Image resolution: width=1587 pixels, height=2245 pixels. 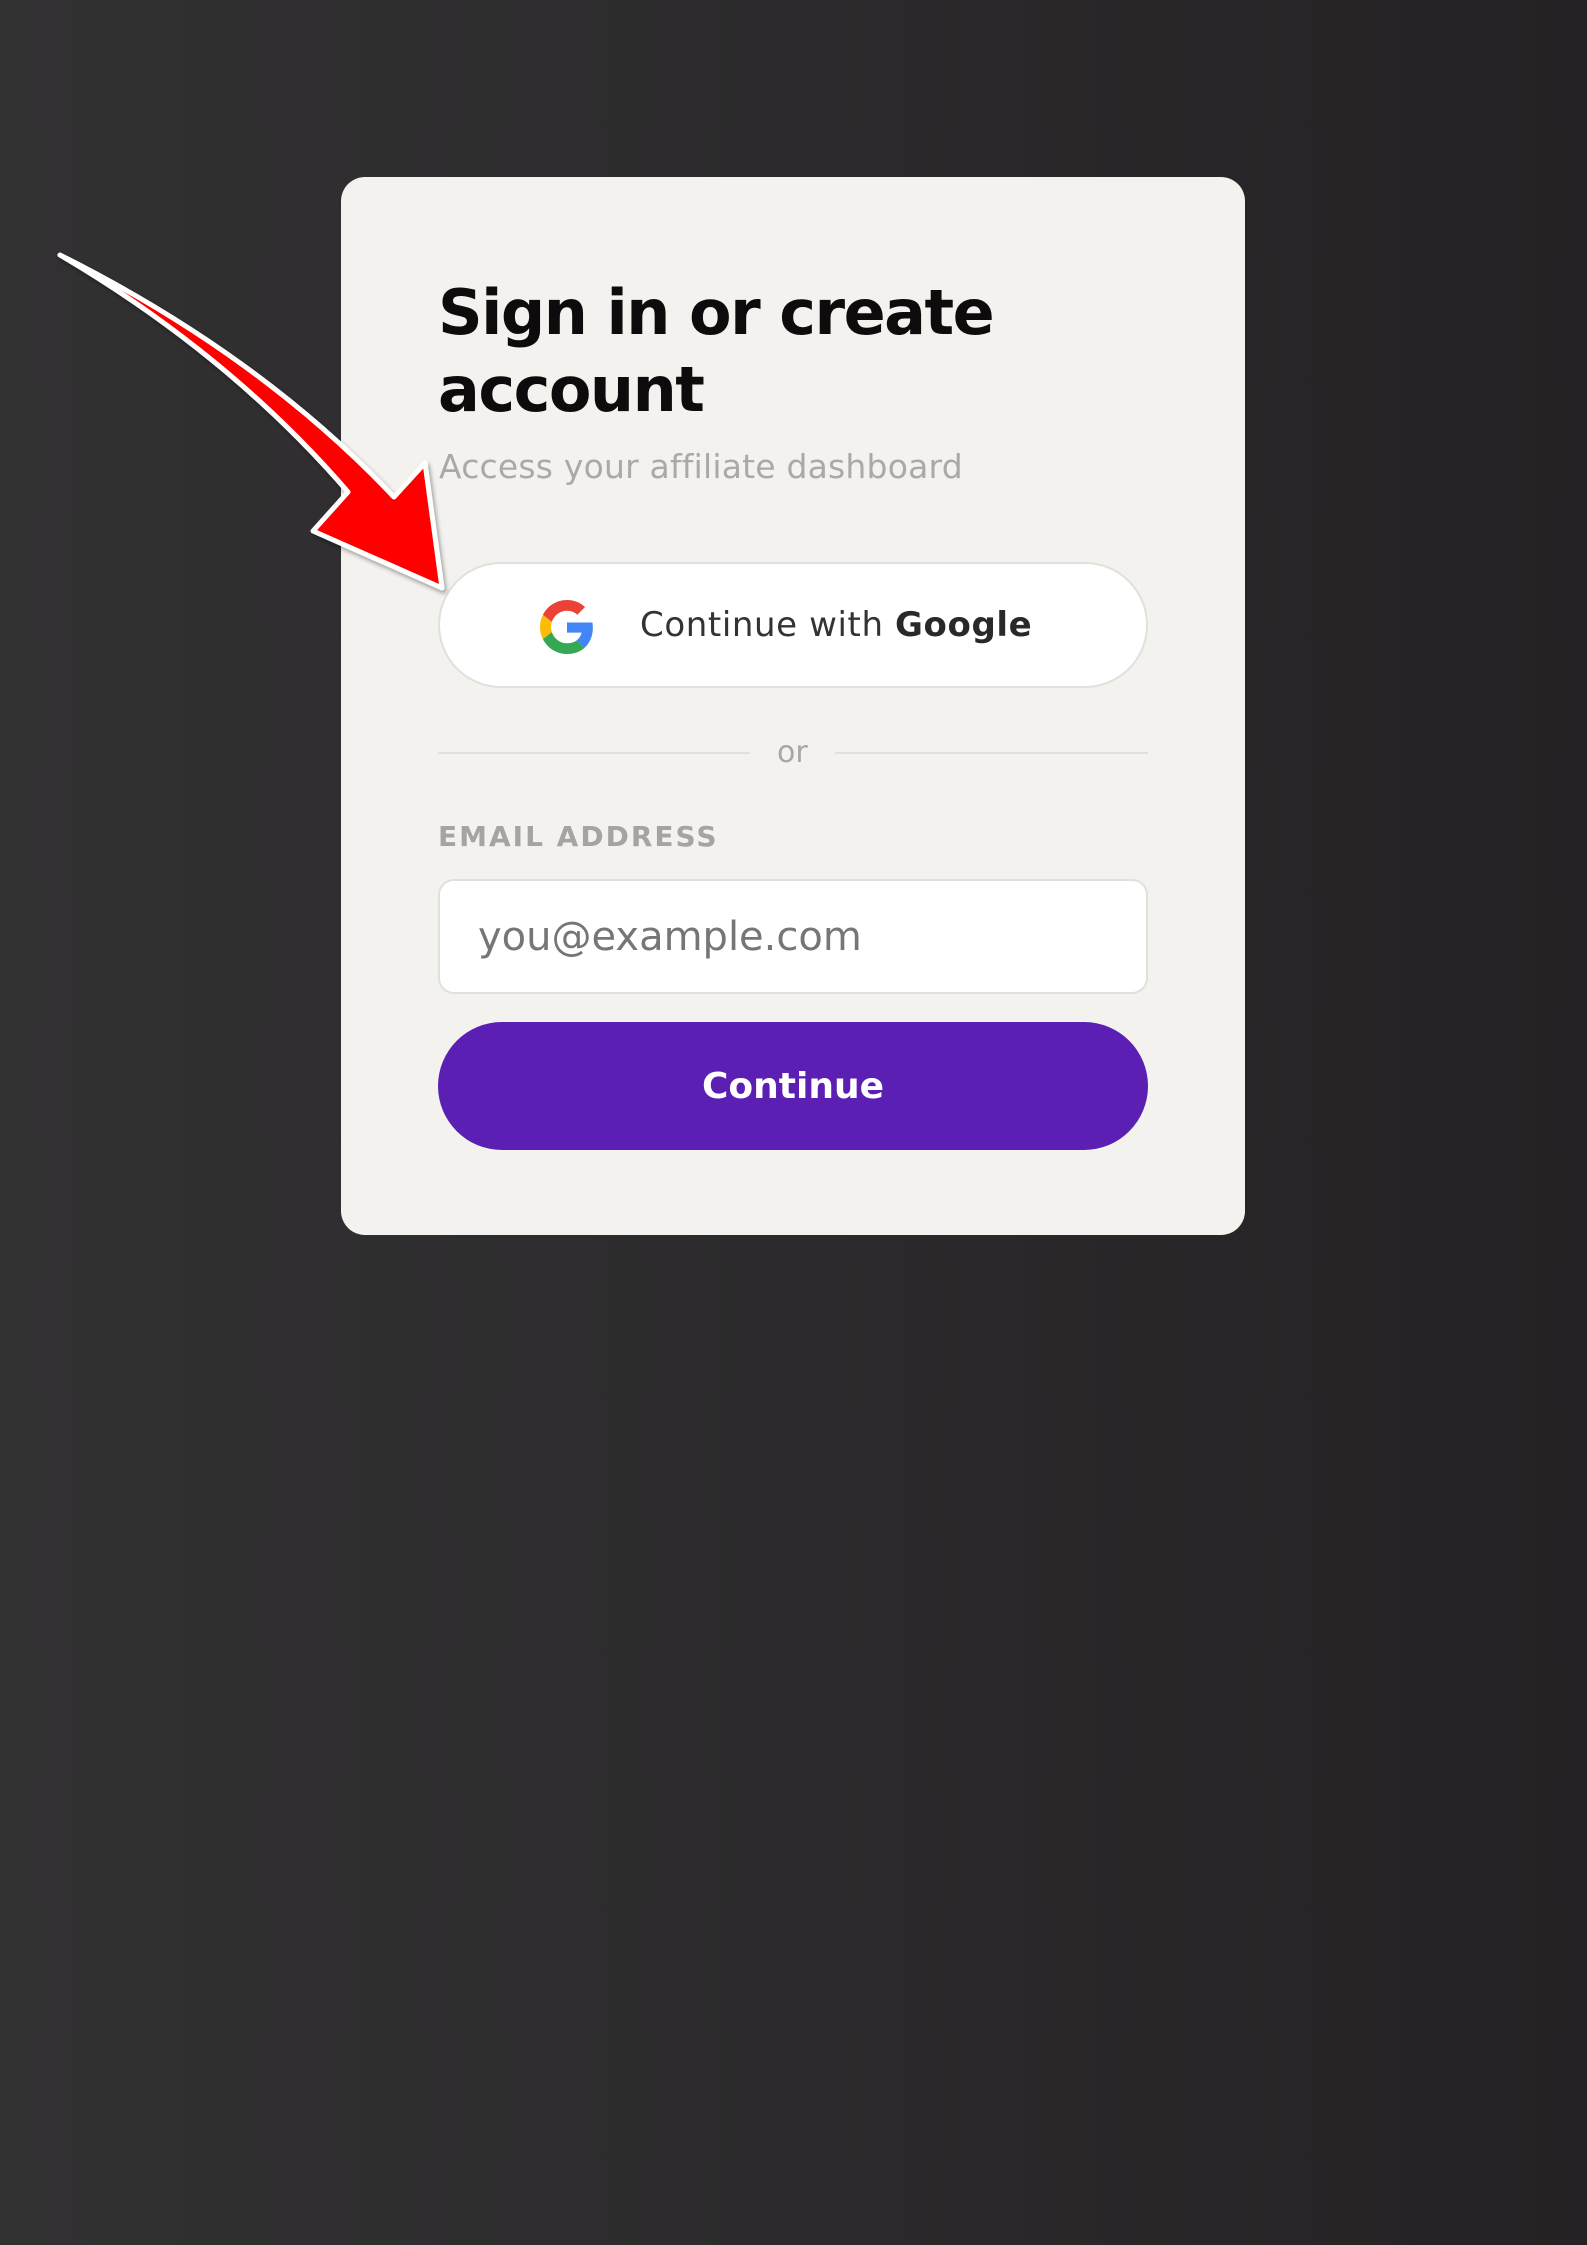 What do you see at coordinates (701, 466) in the screenshot?
I see `page-subtitle: Access your affiliate dashboard` at bounding box center [701, 466].